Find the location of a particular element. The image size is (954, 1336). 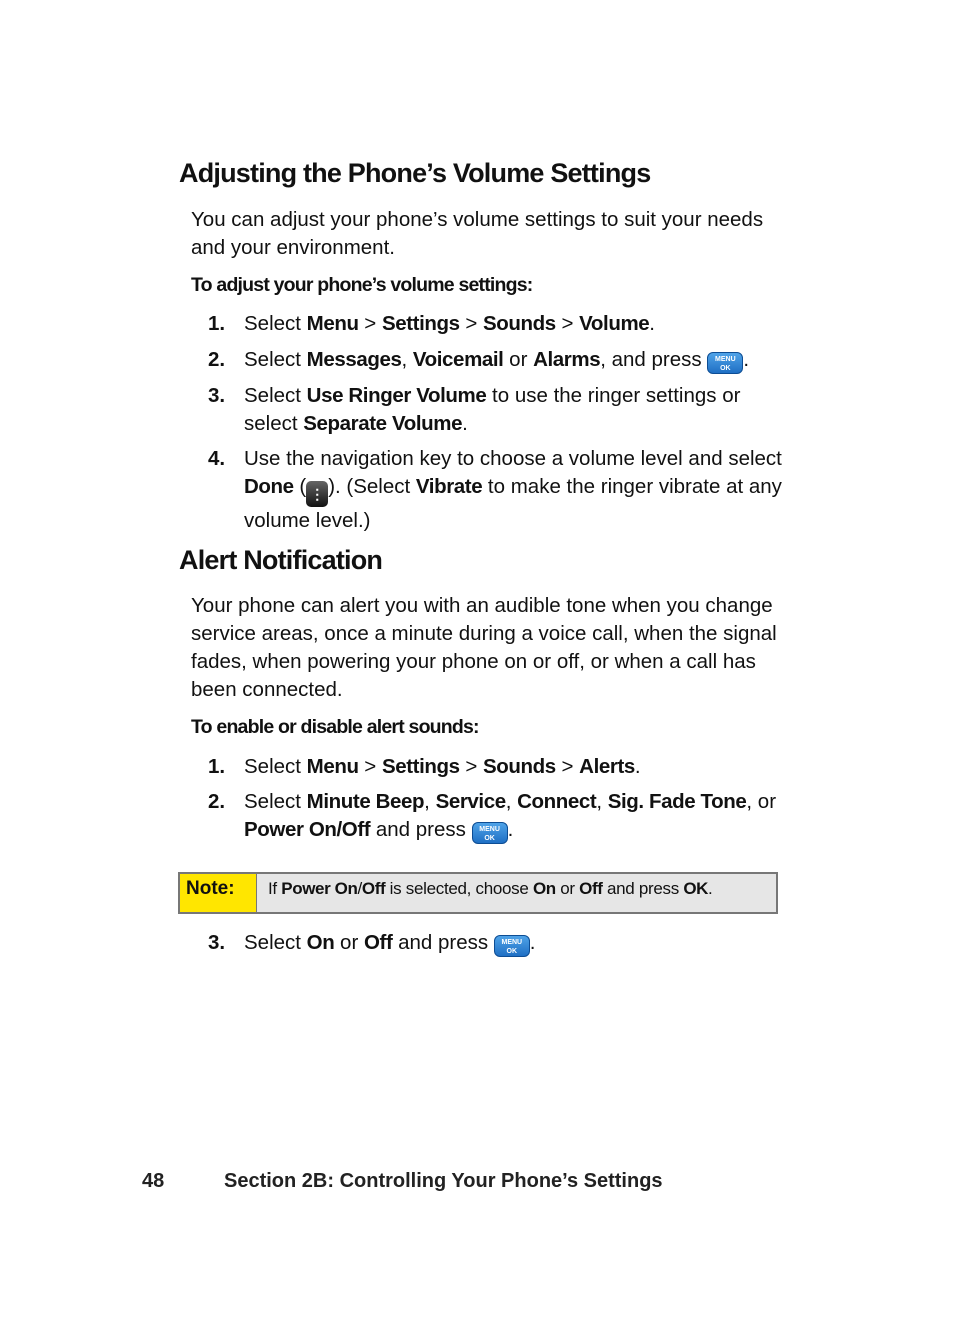

bold-term: Separate Volume is located at coordinates (383, 423).